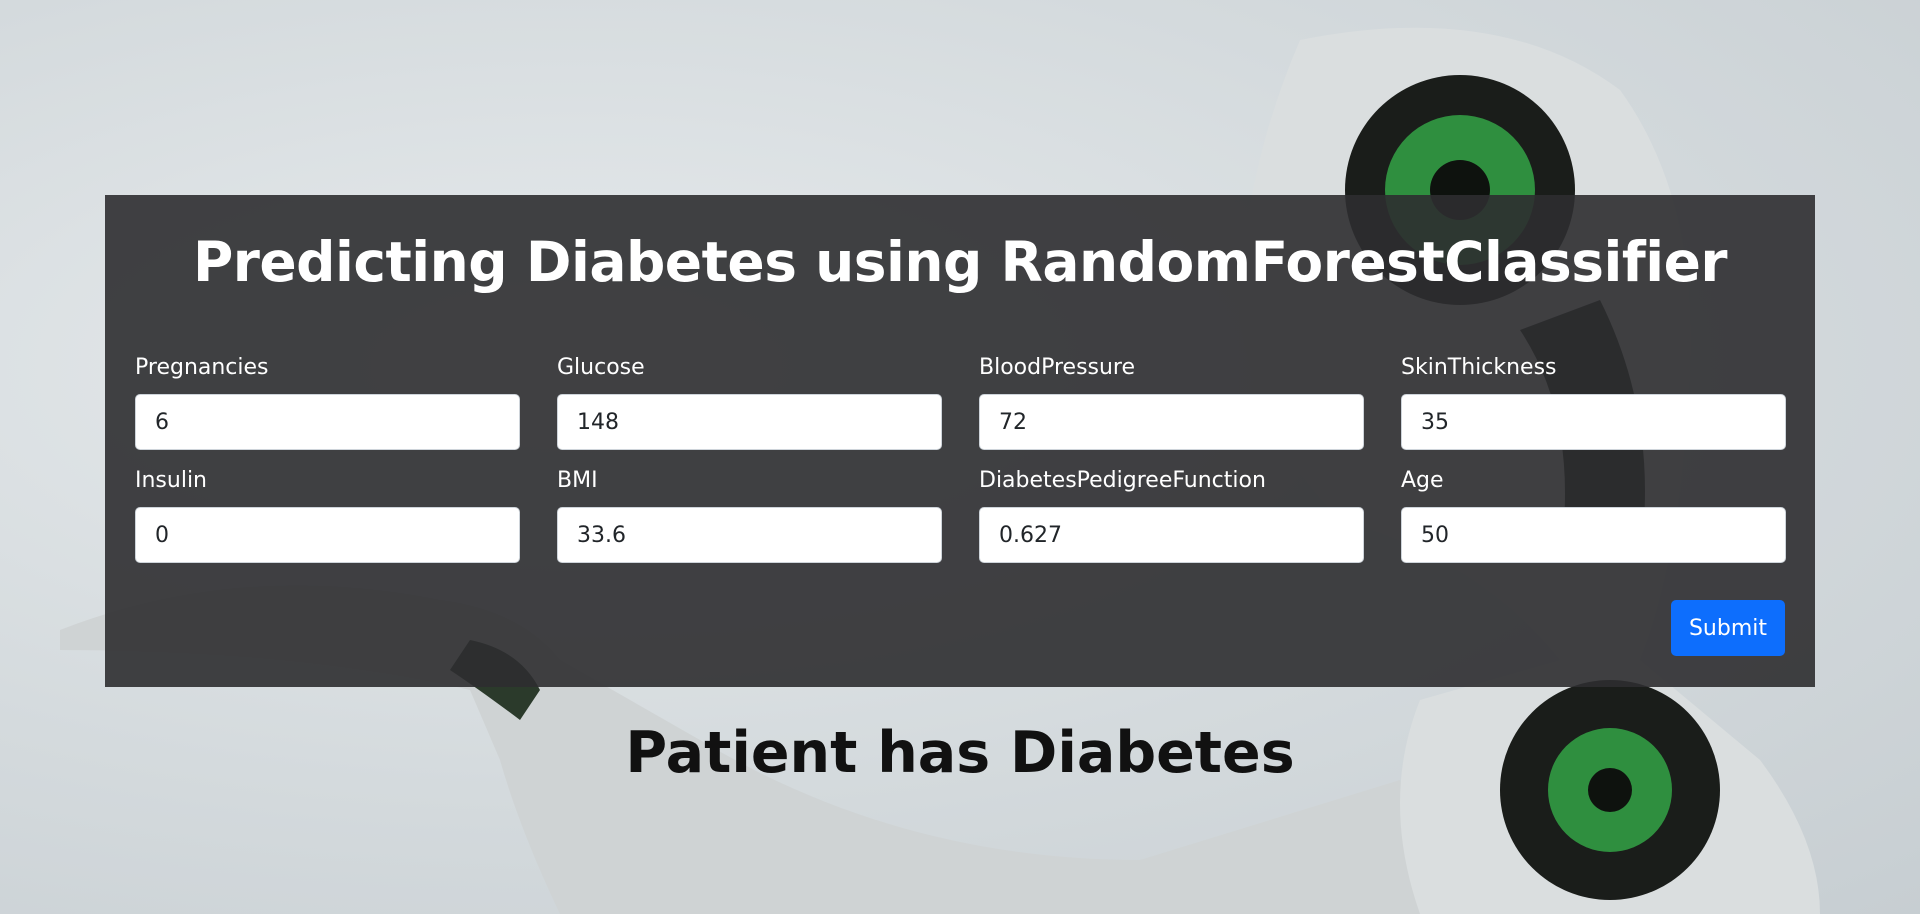 The width and height of the screenshot is (1920, 914). What do you see at coordinates (1479, 367) in the screenshot?
I see `field-label: SkinThickness` at bounding box center [1479, 367].